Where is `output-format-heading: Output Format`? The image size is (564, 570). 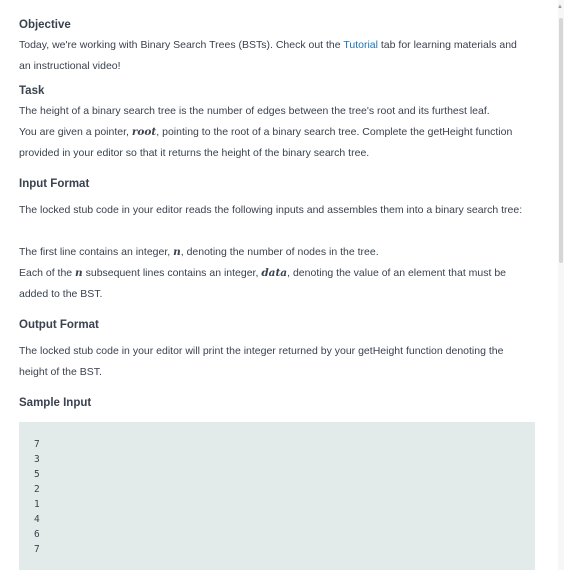 output-format-heading: Output Format is located at coordinates (59, 325).